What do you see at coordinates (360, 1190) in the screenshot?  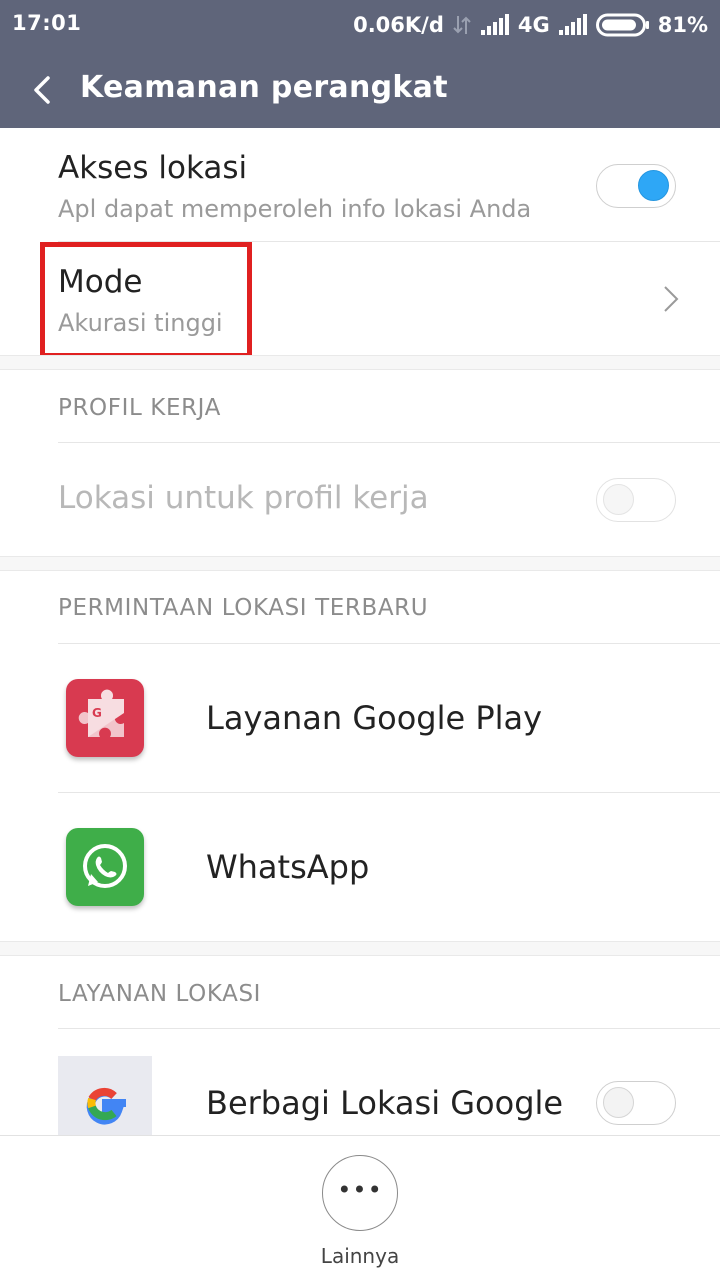 I see `more-dots-icon: •••` at bounding box center [360, 1190].